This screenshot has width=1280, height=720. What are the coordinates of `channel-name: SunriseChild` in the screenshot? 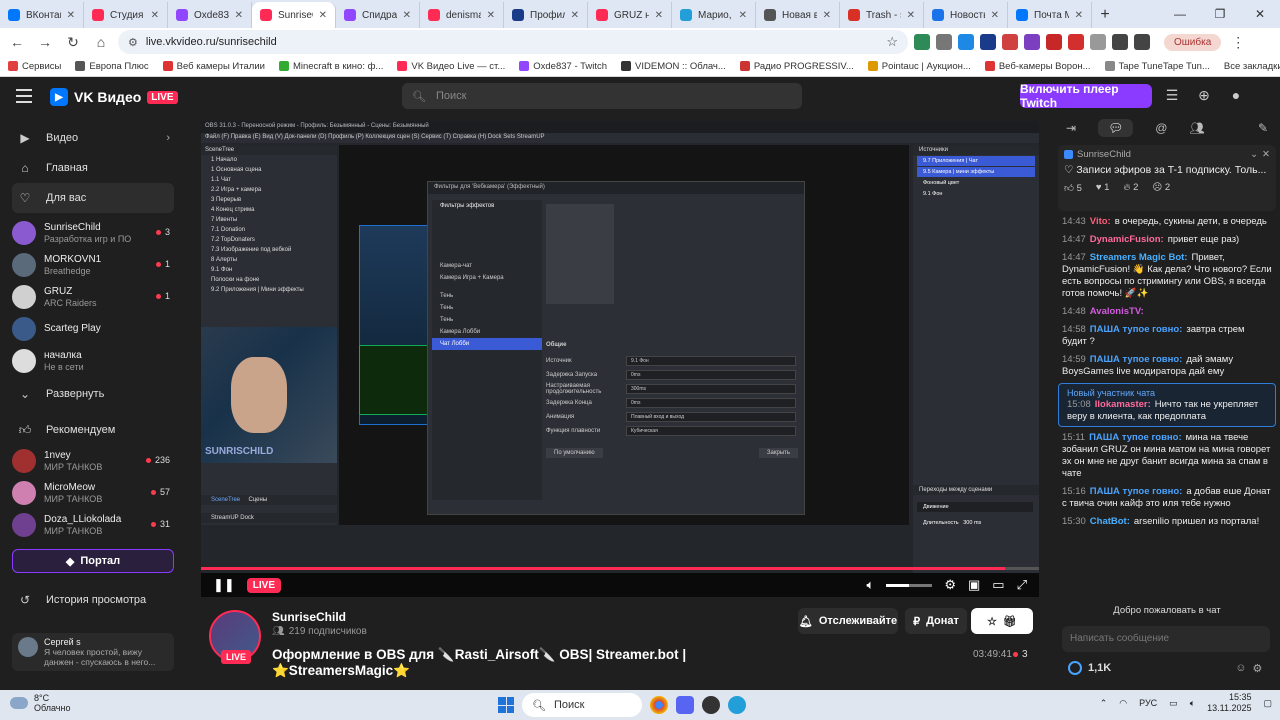 It's located at (309, 617).